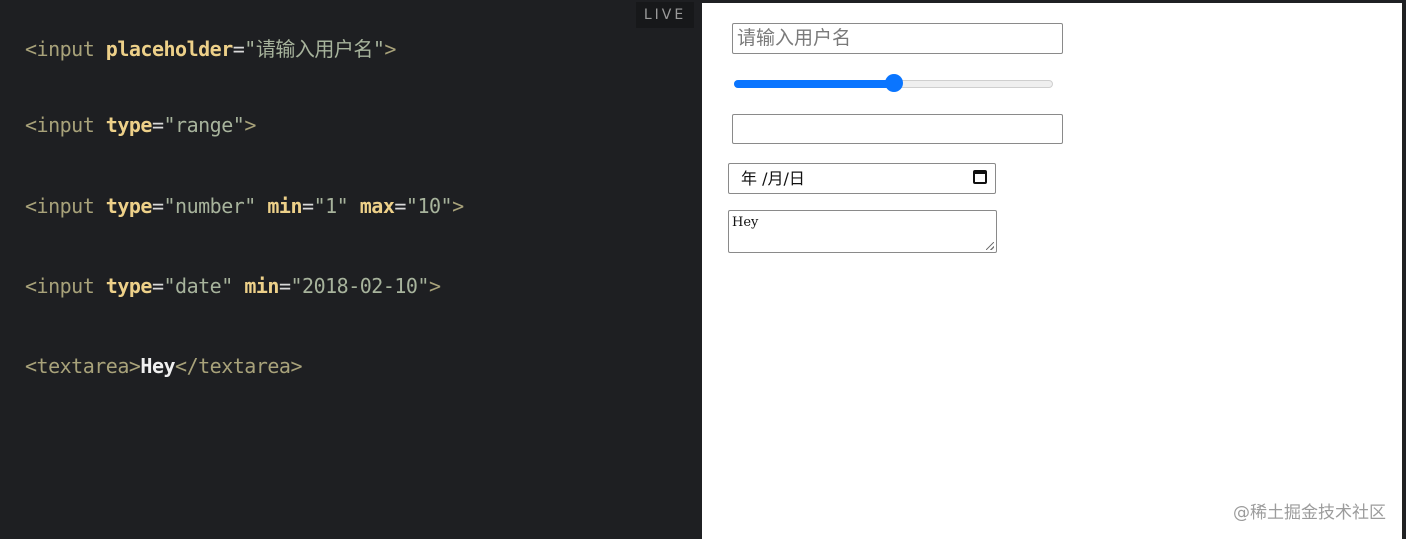 Image resolution: width=1406 pixels, height=539 pixels. What do you see at coordinates (862, 231) in the screenshot?
I see `textarea: Hey` at bounding box center [862, 231].